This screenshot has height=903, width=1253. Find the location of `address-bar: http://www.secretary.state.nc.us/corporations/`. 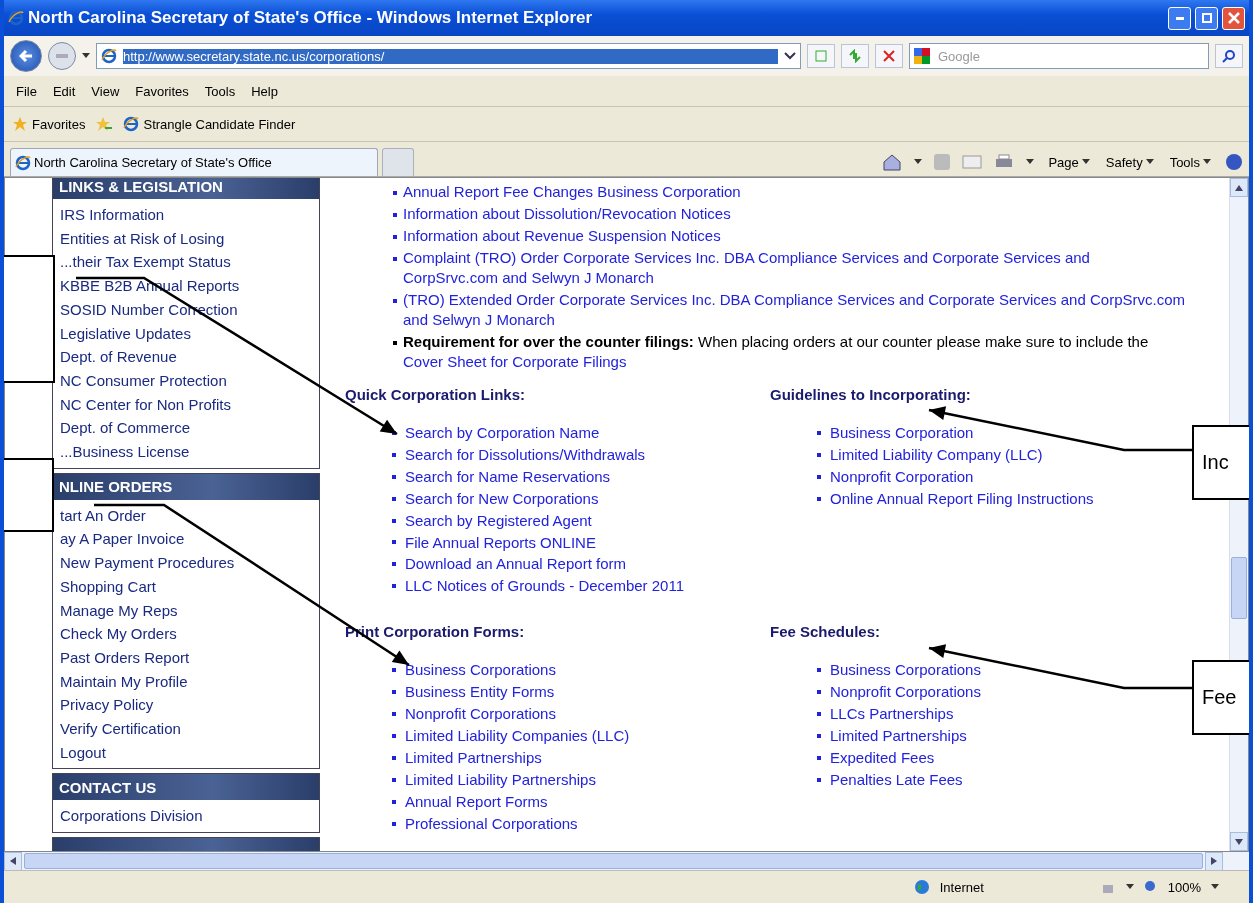

address-bar: http://www.secretary.state.nc.us/corporations/ is located at coordinates (448, 56).